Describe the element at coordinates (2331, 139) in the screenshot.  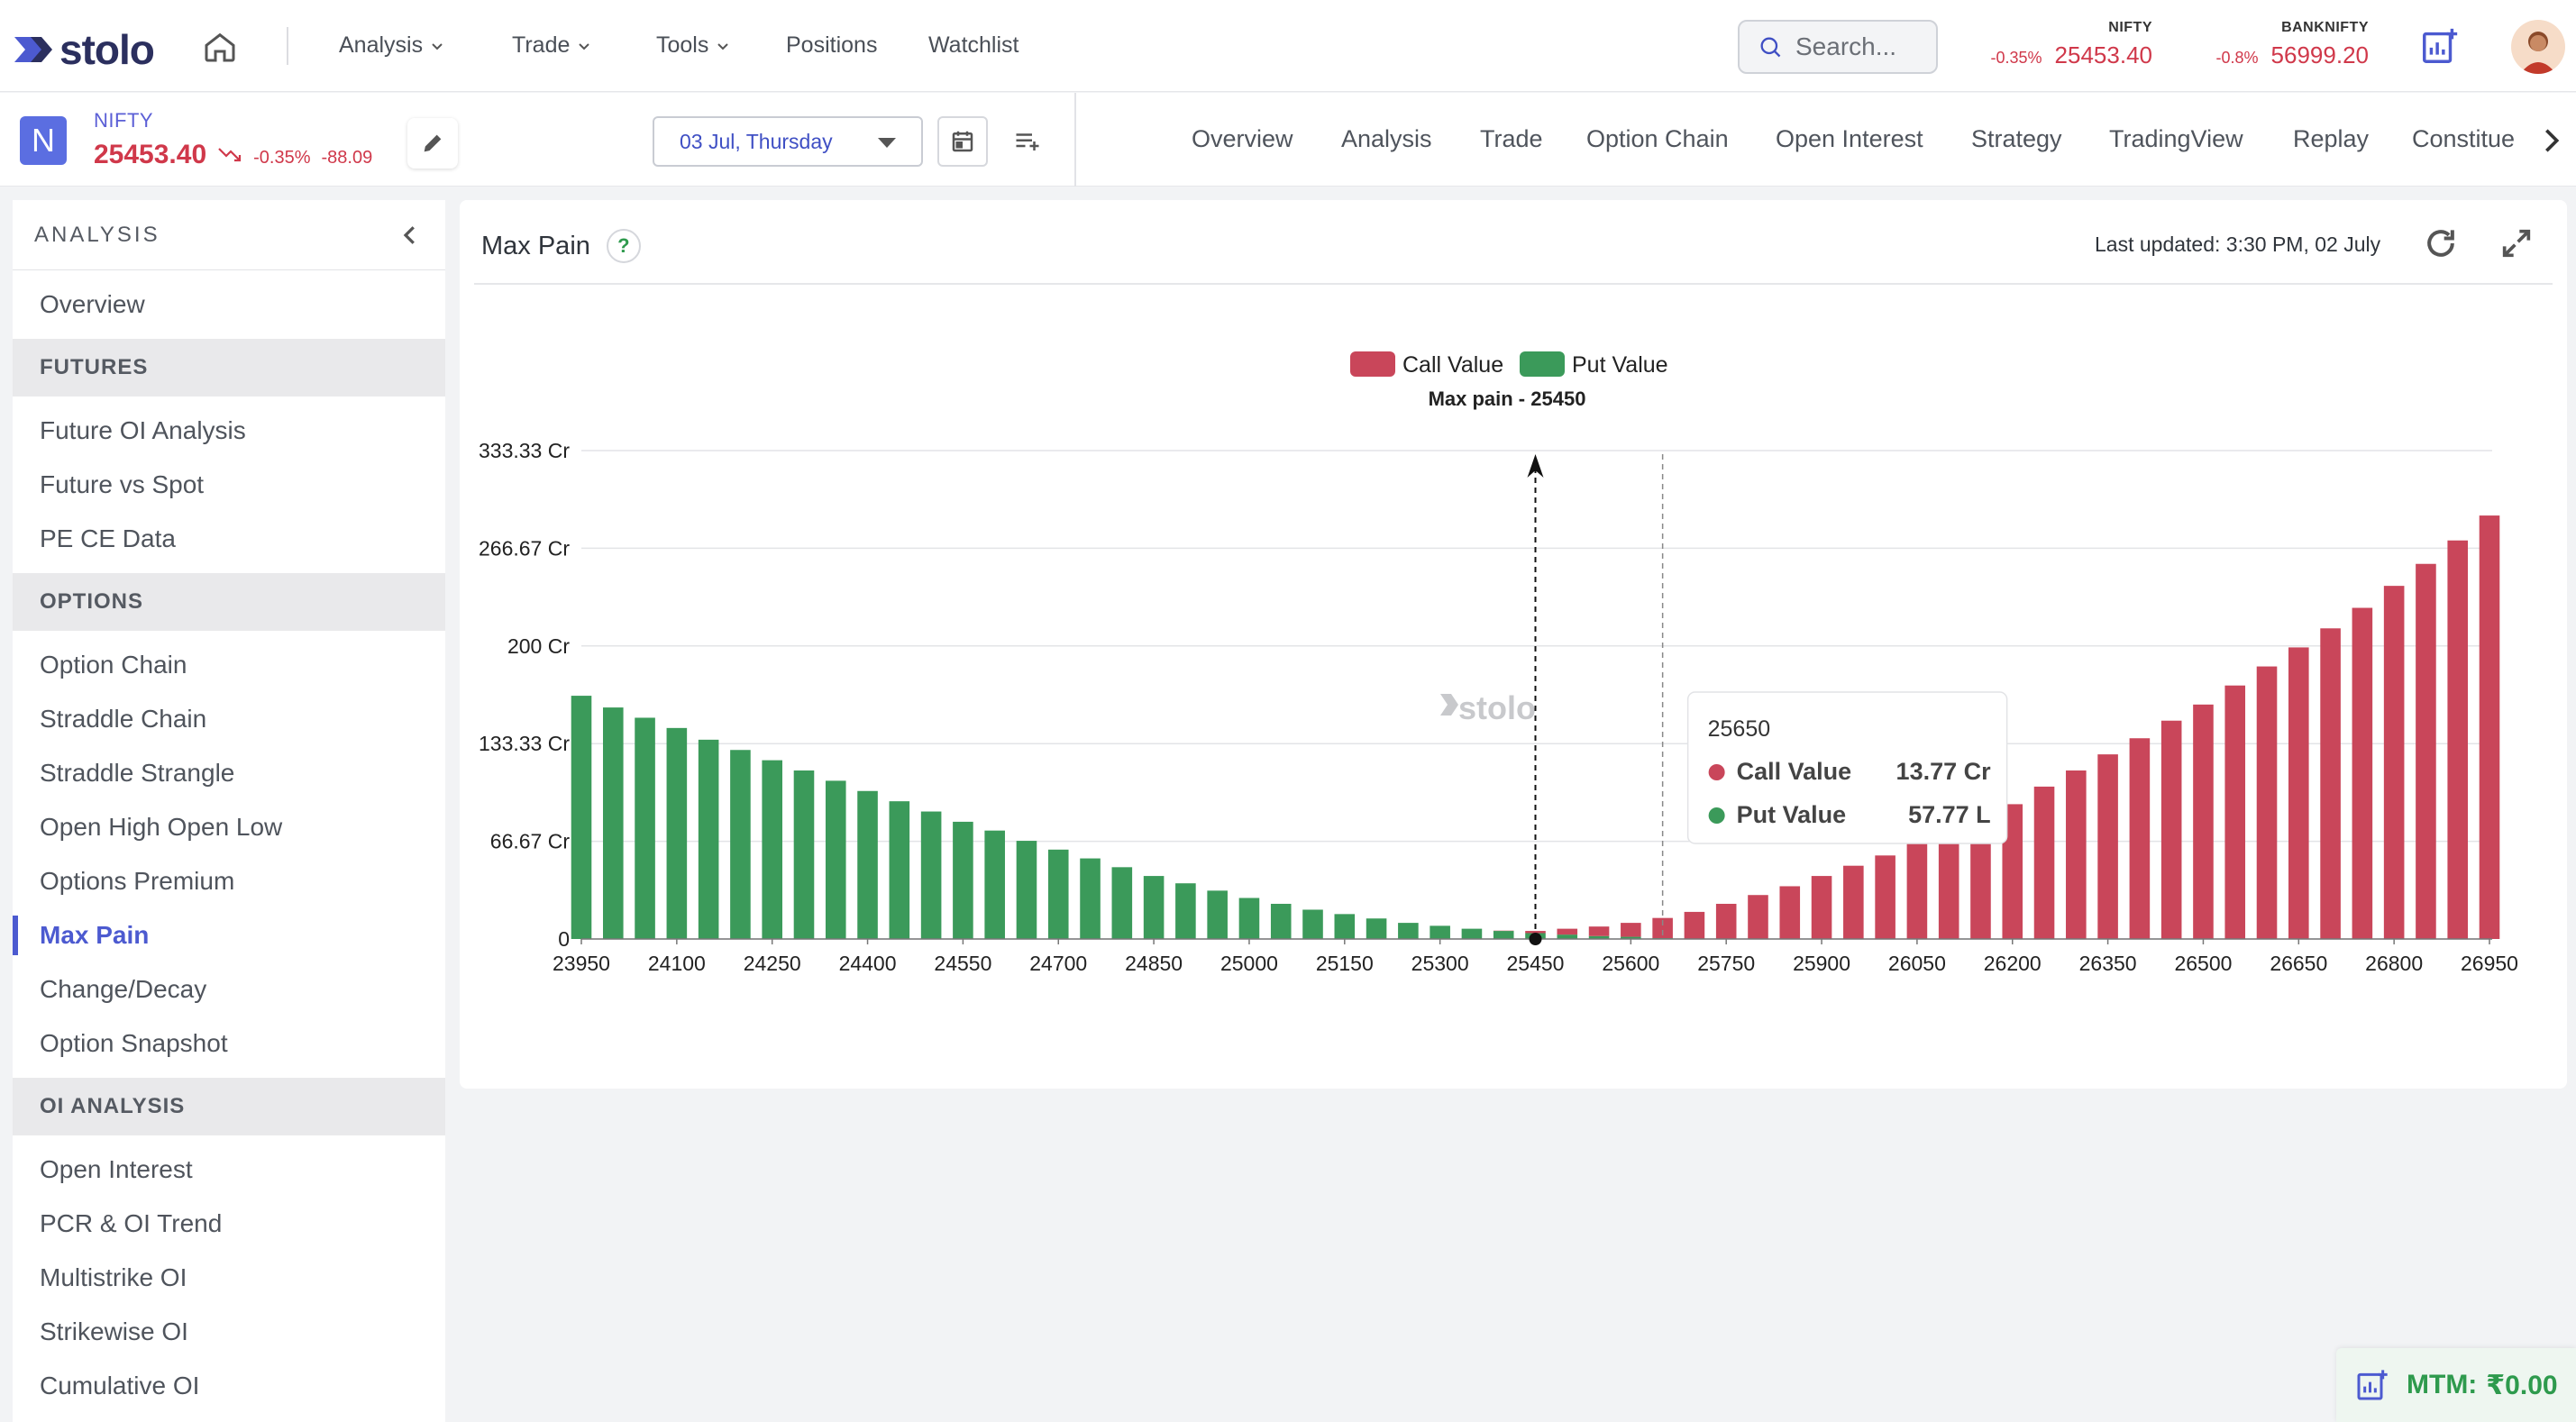
I see `tab-replay: Replay` at that location.